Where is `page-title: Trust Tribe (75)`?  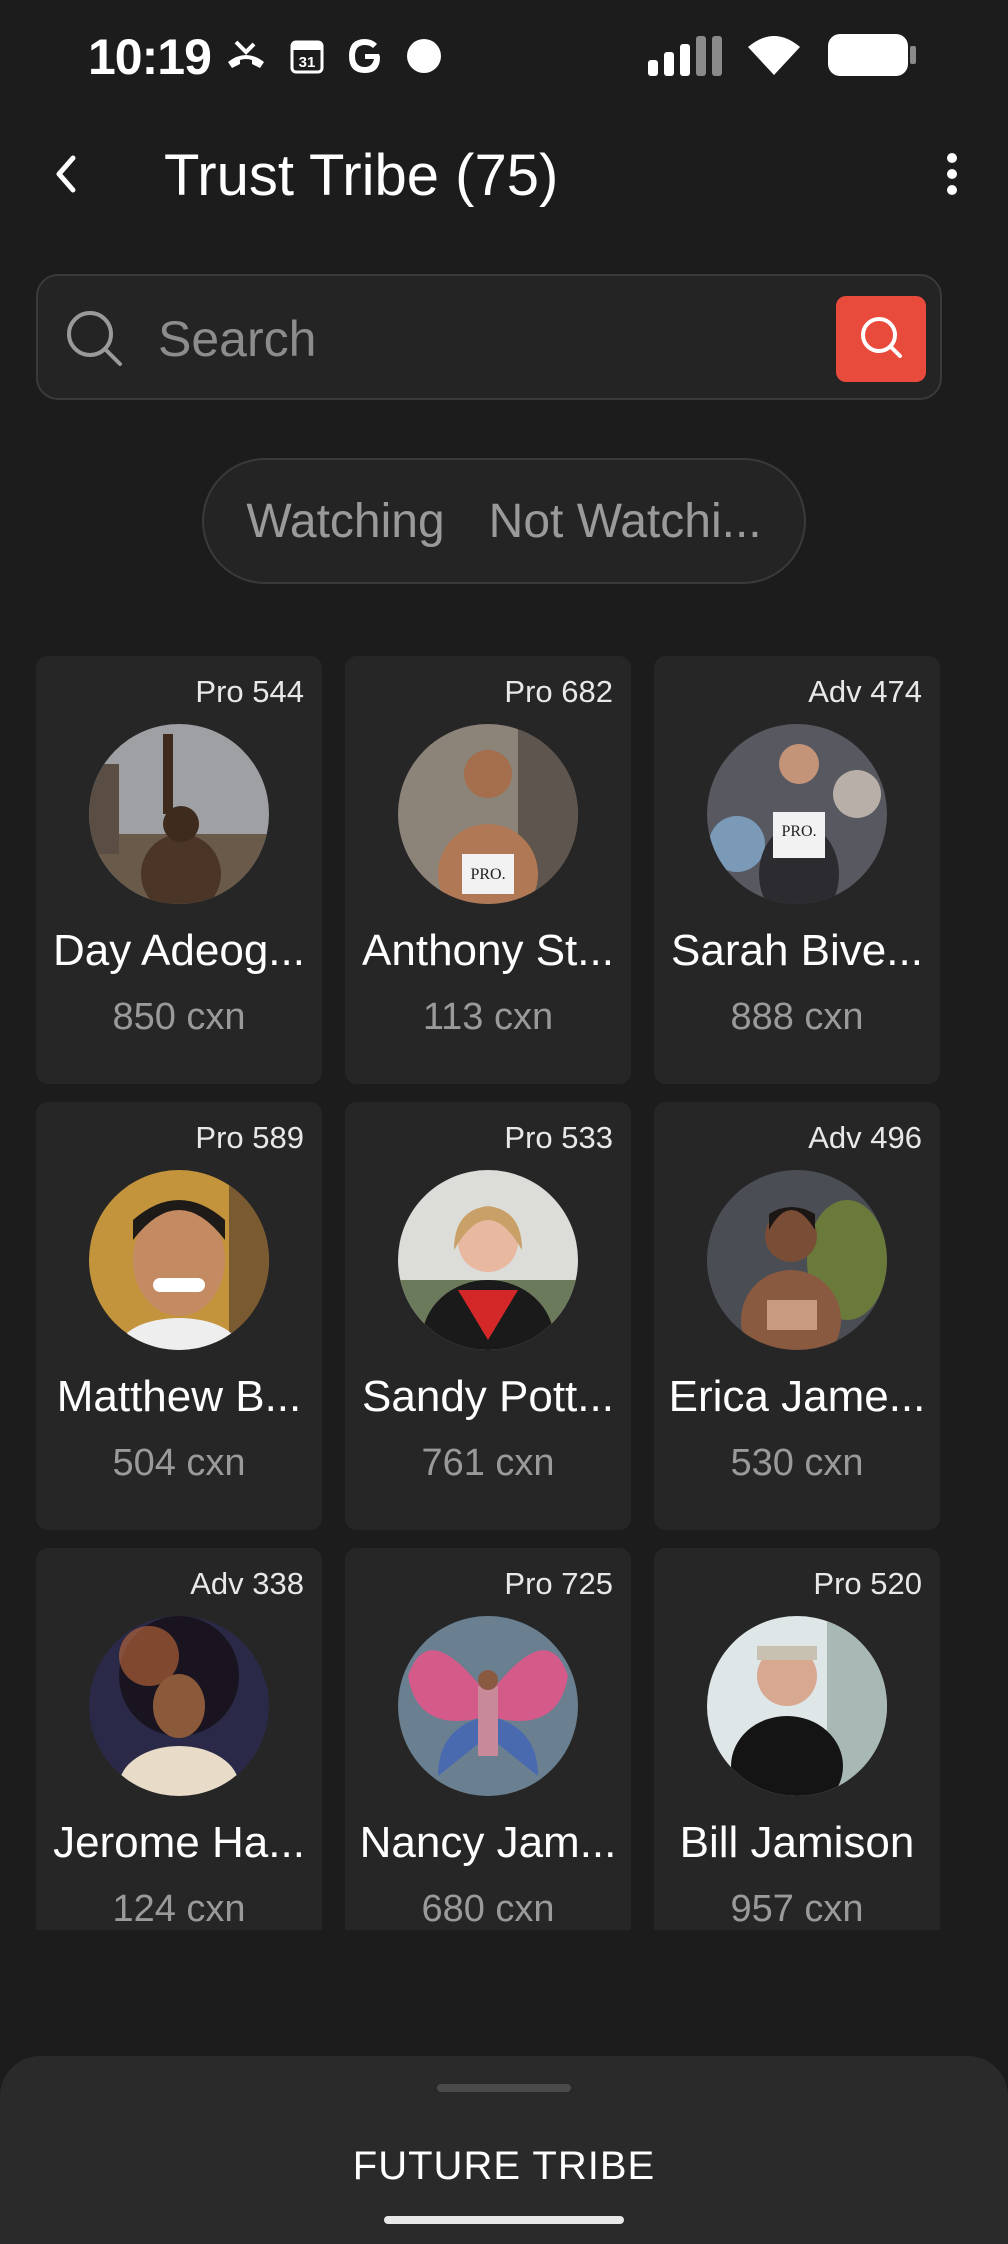
page-title: Trust Tribe (75) is located at coordinates (361, 175).